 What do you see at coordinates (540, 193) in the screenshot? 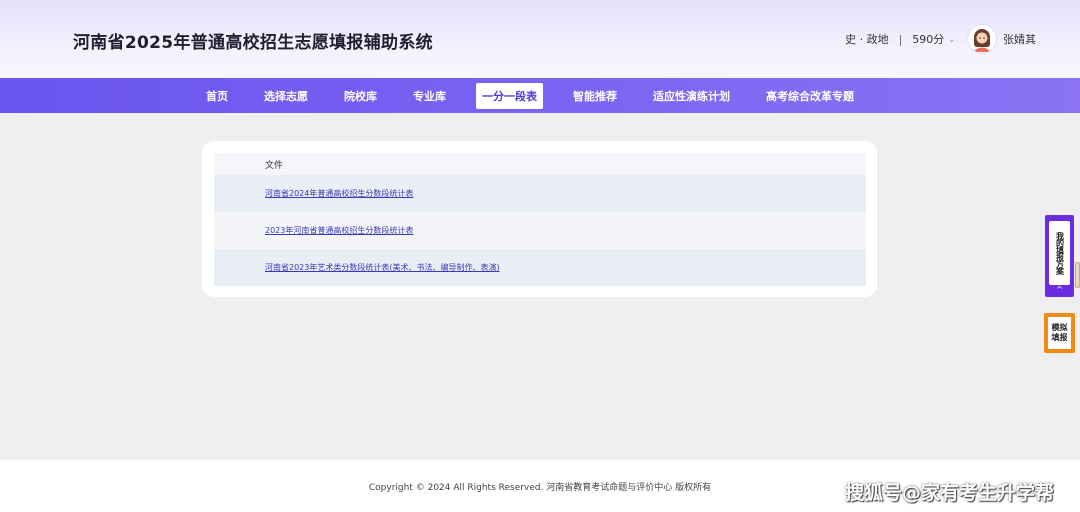
I see `table-row: 河南省2024年普通高校招生分数段统计表` at bounding box center [540, 193].